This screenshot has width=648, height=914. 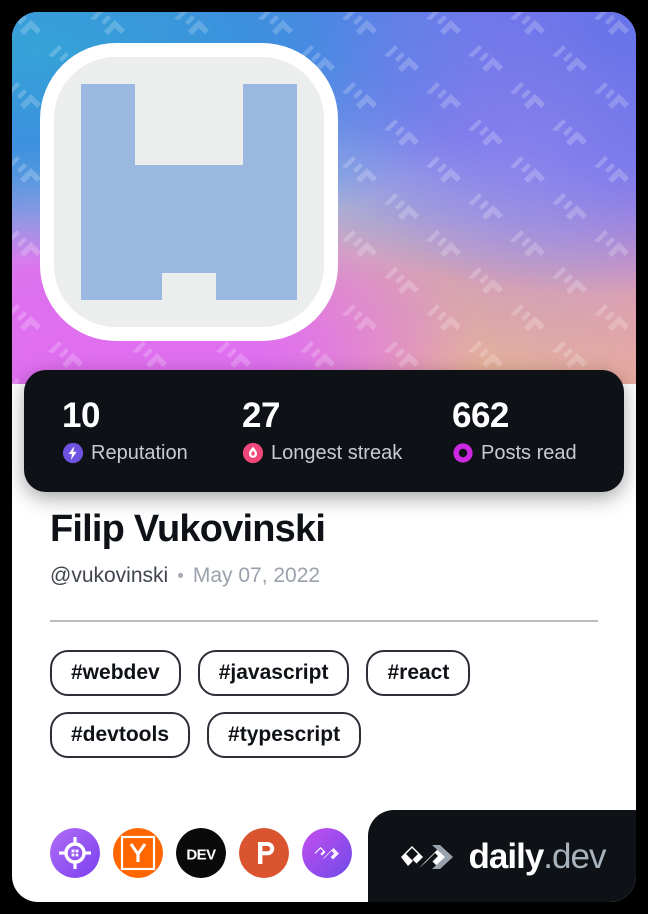 What do you see at coordinates (81, 416) in the screenshot?
I see `stat-value: 10` at bounding box center [81, 416].